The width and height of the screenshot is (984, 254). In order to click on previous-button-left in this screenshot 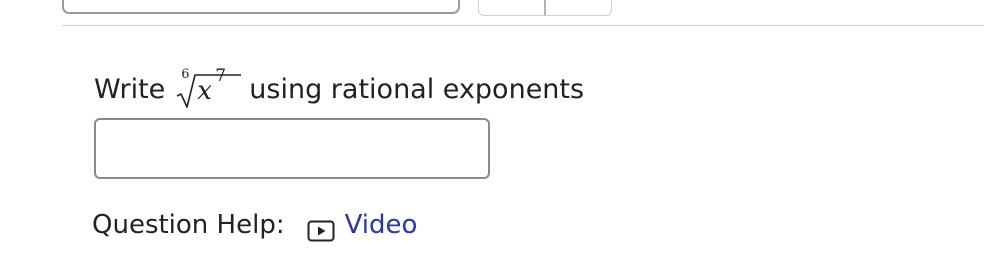, I will do `click(511, 7)`.